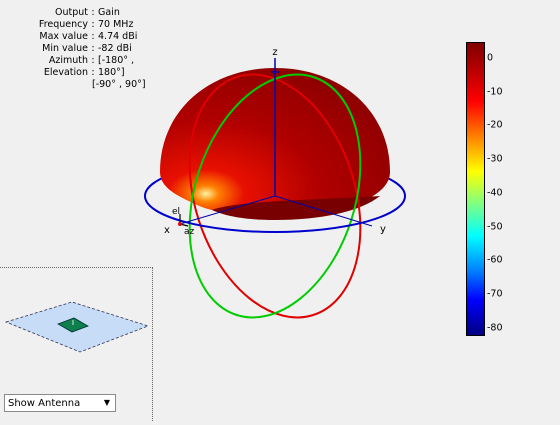 This screenshot has width=560, height=425. I want to click on chevron-down-icon: ▼, so click(107, 403).